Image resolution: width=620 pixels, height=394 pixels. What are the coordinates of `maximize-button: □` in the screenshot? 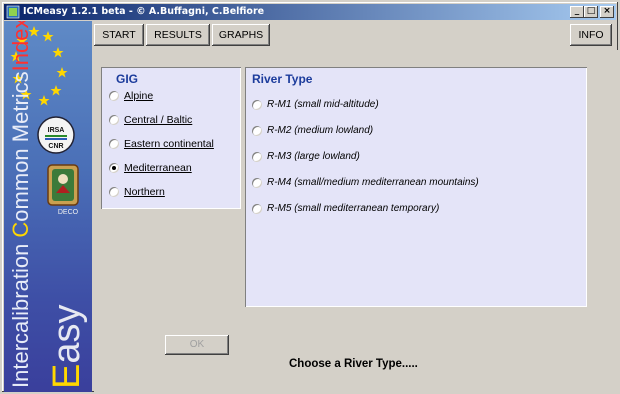 It's located at (591, 12).